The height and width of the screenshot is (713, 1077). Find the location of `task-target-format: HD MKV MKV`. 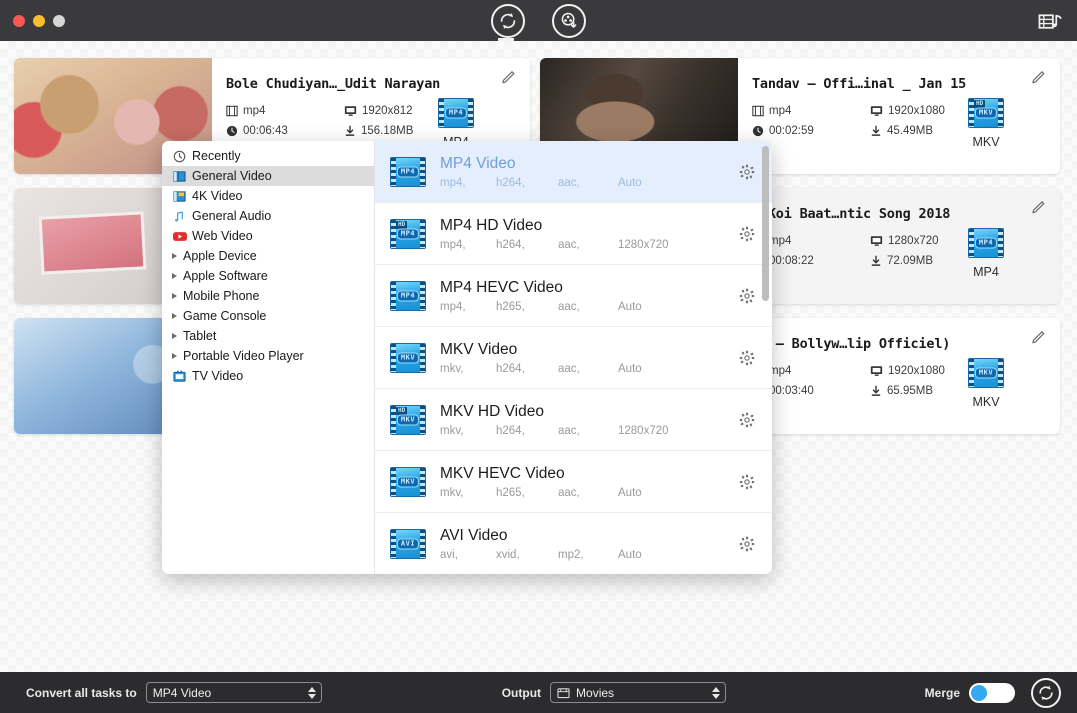

task-target-format: HD MKV MKV is located at coordinates (986, 123).